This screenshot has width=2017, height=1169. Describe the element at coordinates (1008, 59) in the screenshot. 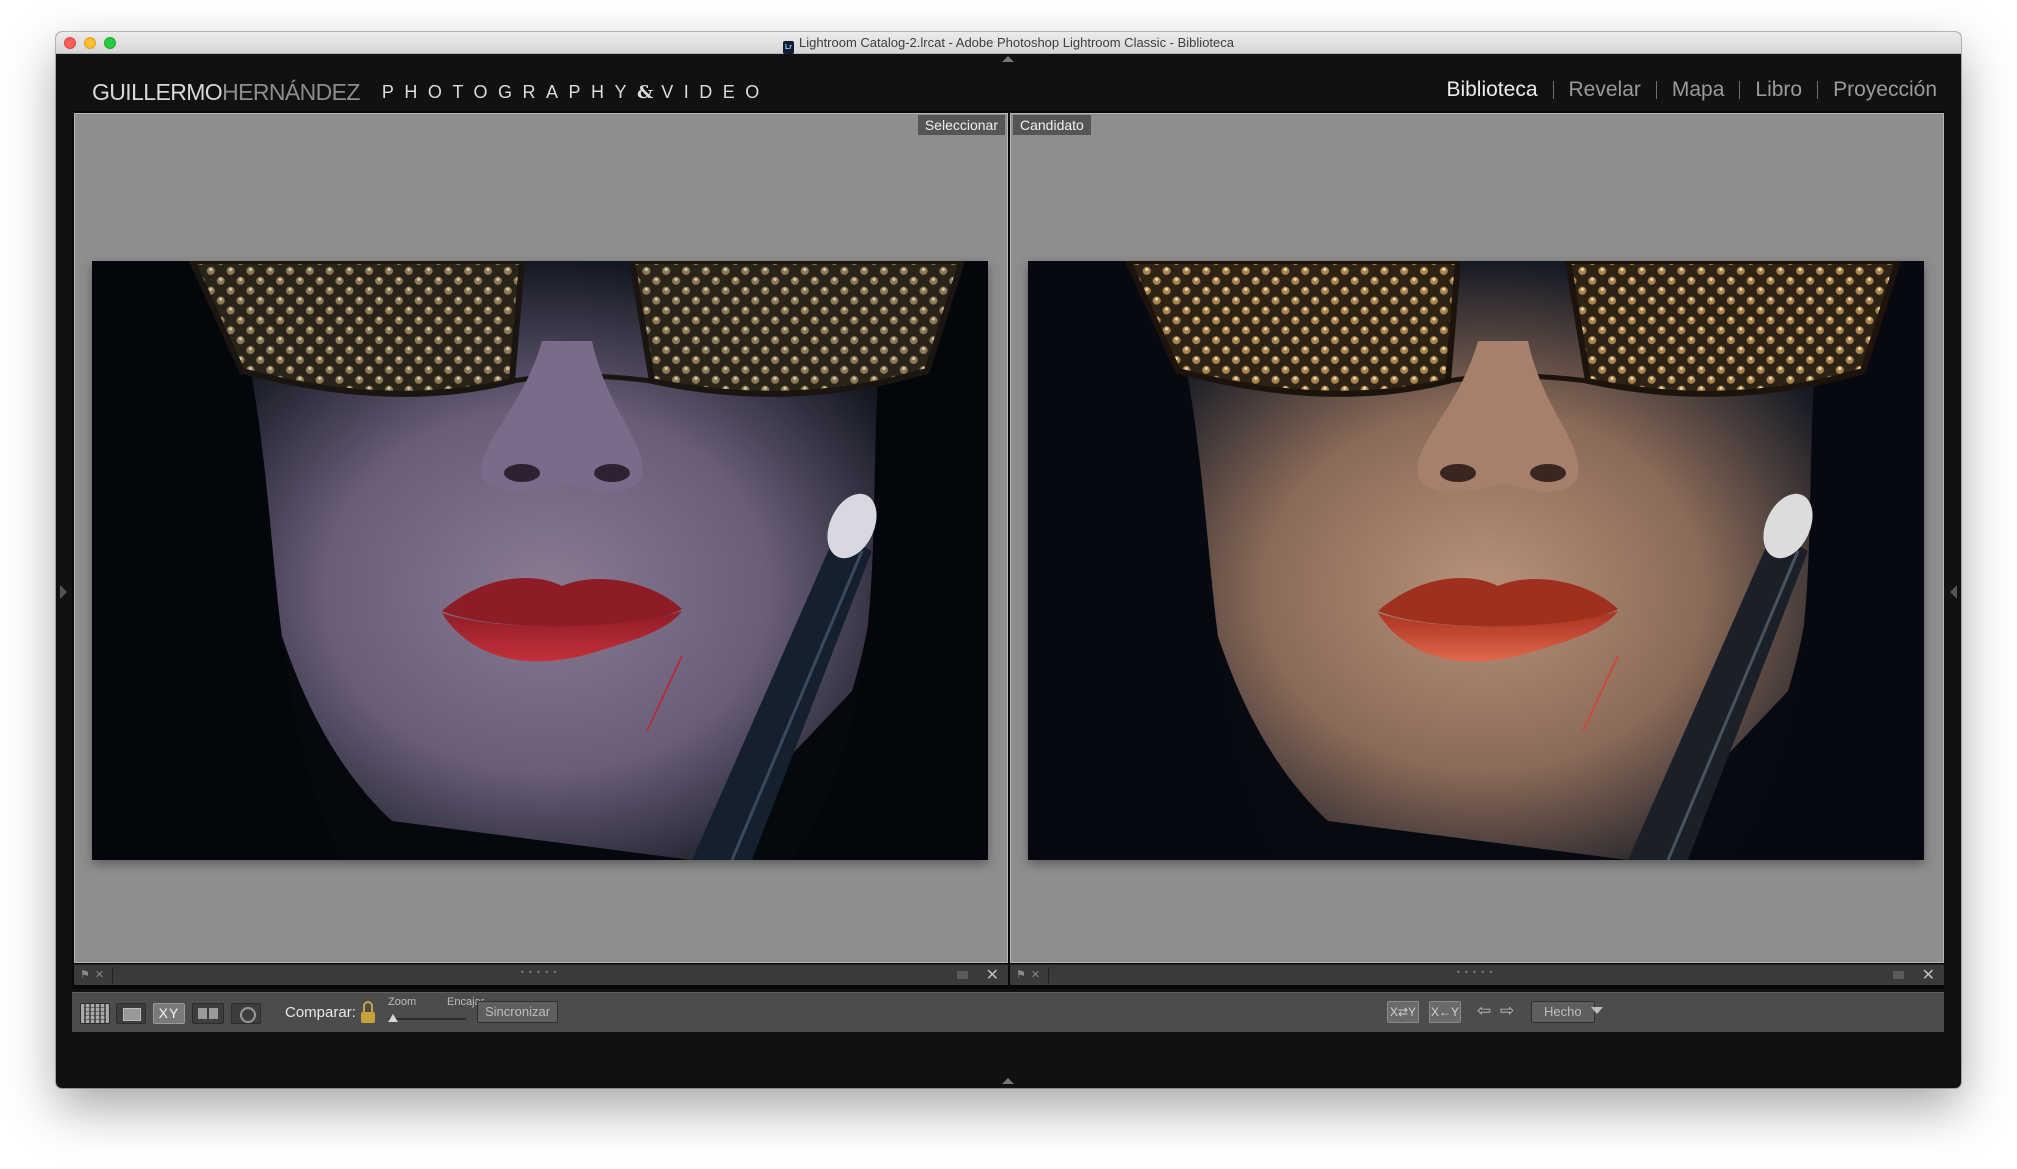

I see `top-panel-toggle-icon` at that location.